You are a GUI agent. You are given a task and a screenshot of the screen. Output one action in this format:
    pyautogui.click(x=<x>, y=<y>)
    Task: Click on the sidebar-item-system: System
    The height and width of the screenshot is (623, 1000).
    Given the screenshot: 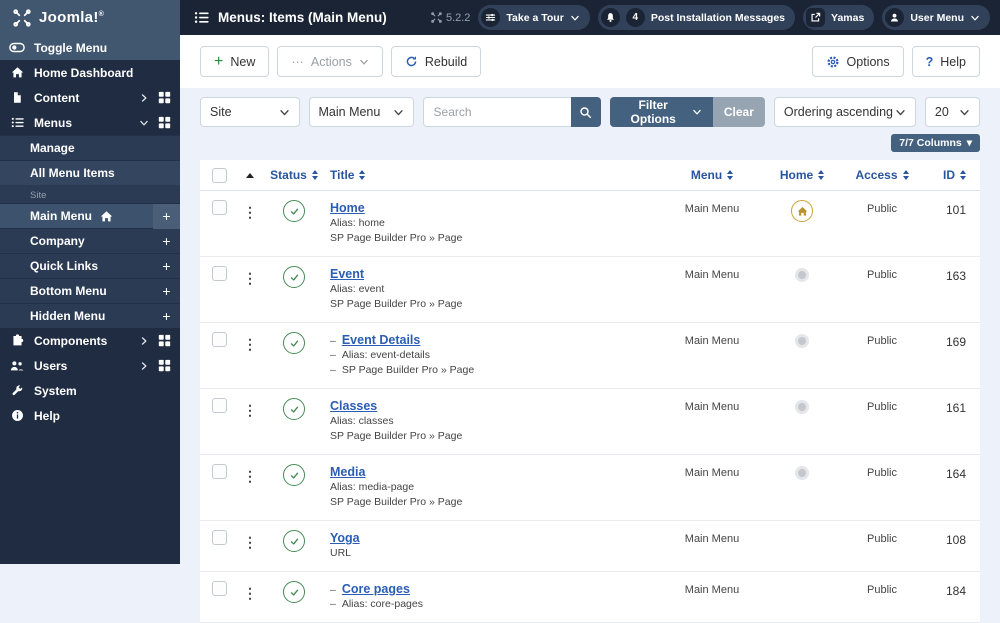 What is the action you would take?
    pyautogui.click(x=90, y=390)
    